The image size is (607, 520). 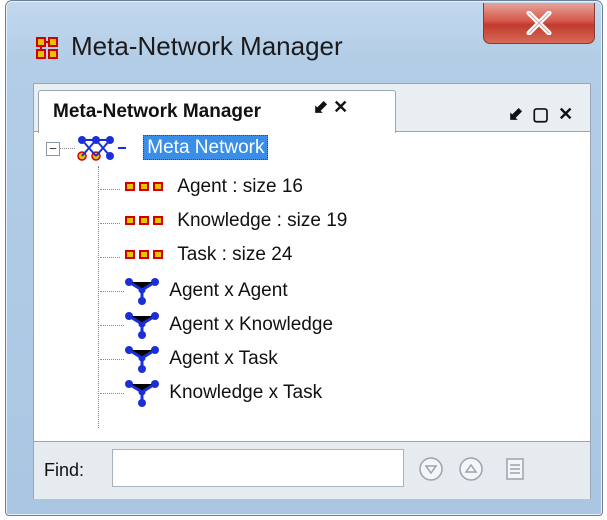 What do you see at coordinates (258, 468) in the screenshot?
I see `find-input` at bounding box center [258, 468].